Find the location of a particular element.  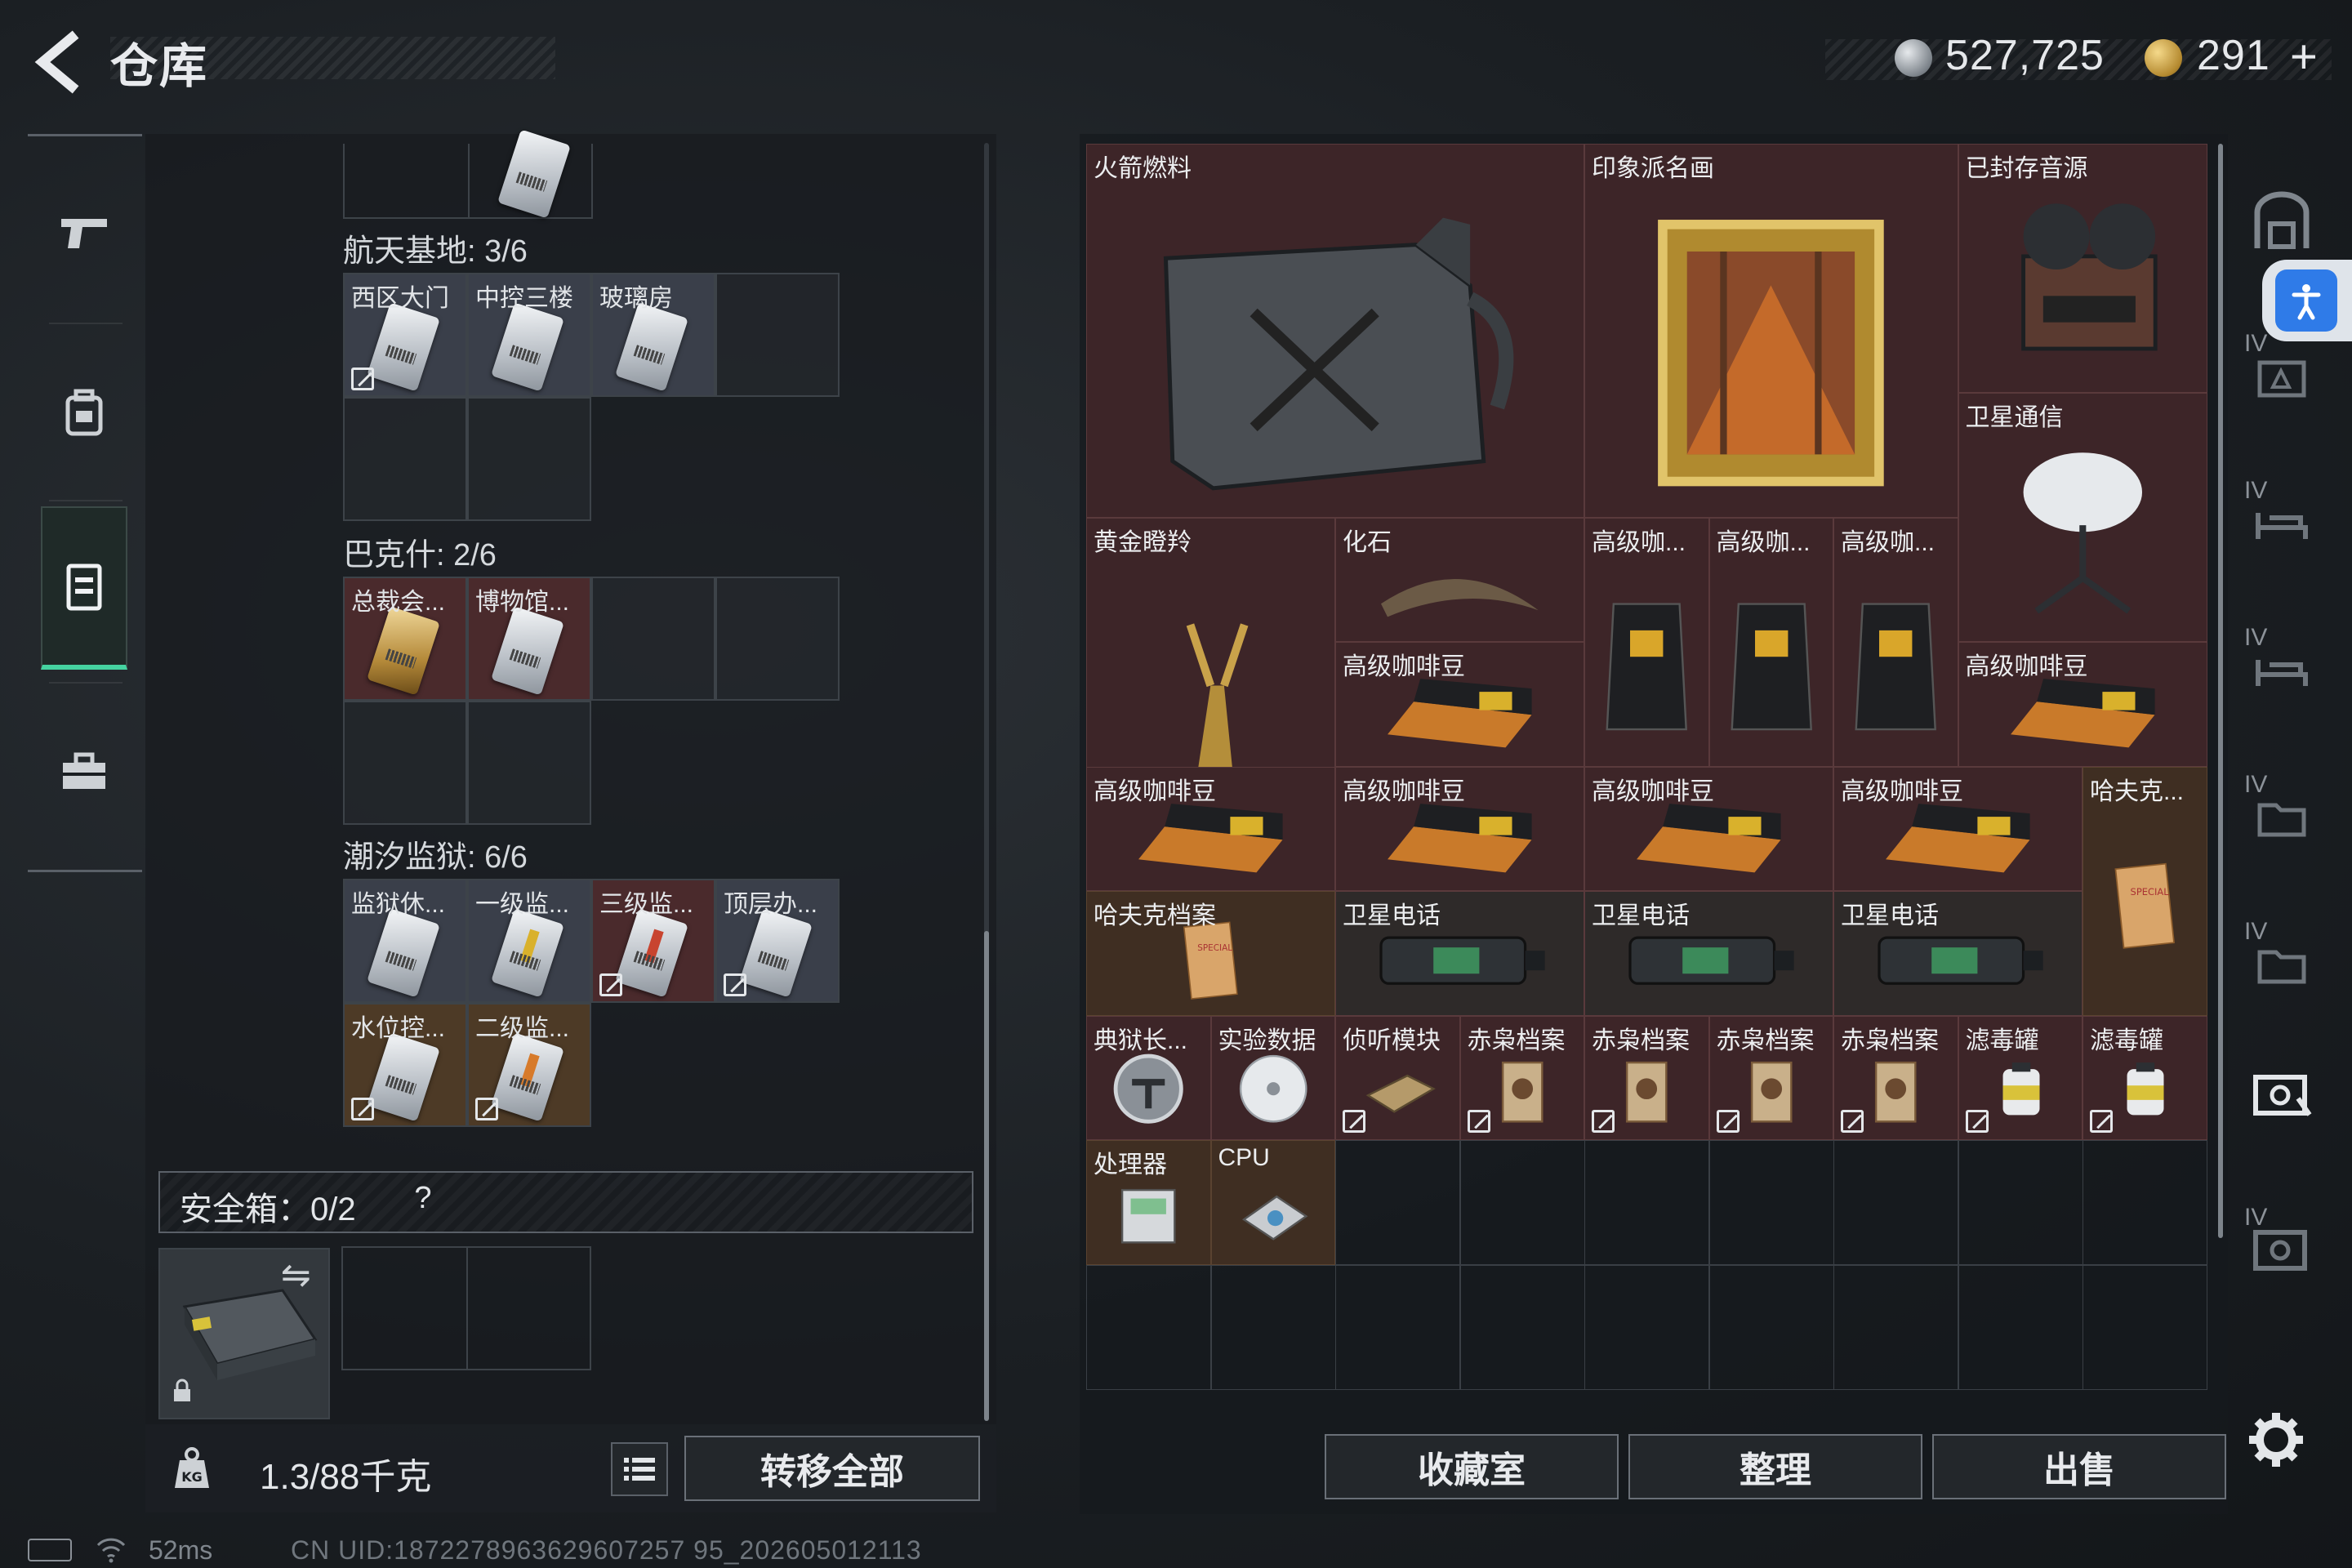

collection-slot: 中控三楼 is located at coordinates (529, 335).